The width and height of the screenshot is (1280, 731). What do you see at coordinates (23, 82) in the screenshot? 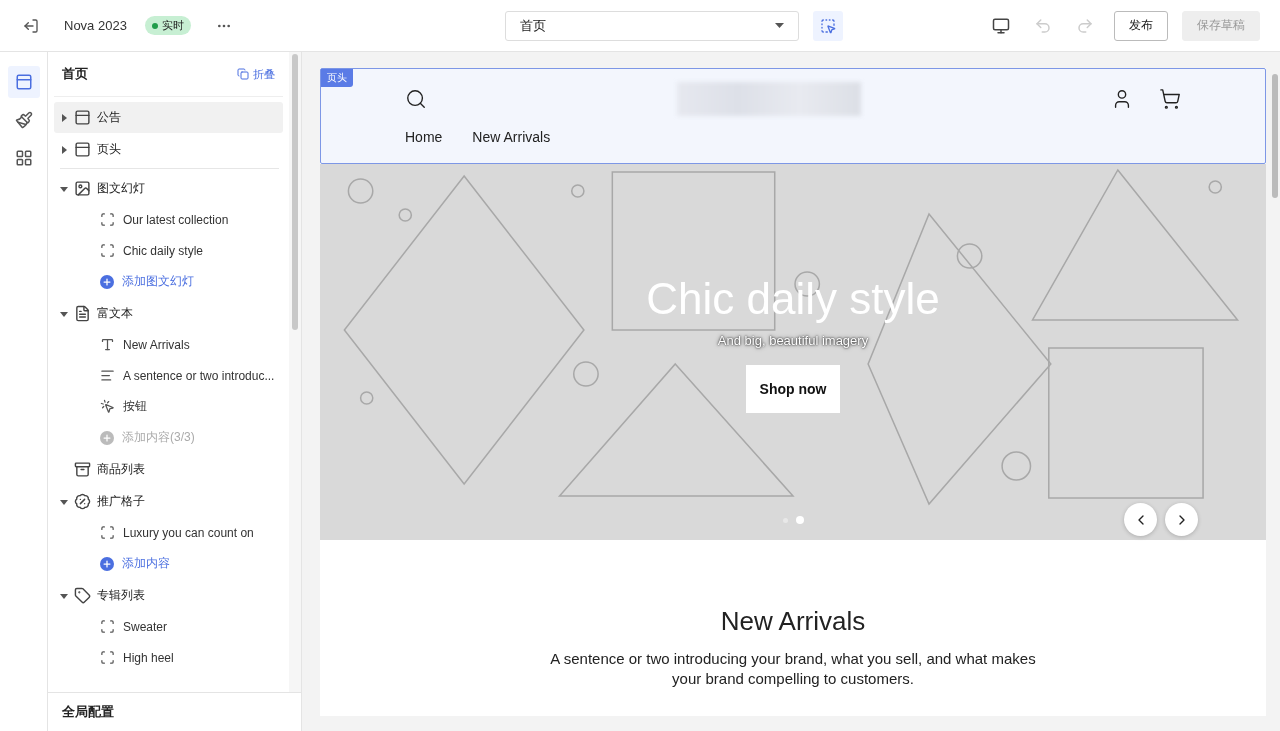
I see `sections-icon` at bounding box center [23, 82].